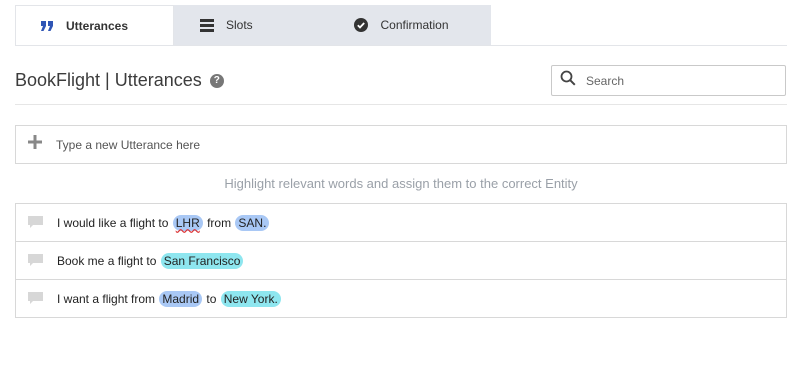  Describe the element at coordinates (401, 104) in the screenshot. I see `header-divider` at that location.